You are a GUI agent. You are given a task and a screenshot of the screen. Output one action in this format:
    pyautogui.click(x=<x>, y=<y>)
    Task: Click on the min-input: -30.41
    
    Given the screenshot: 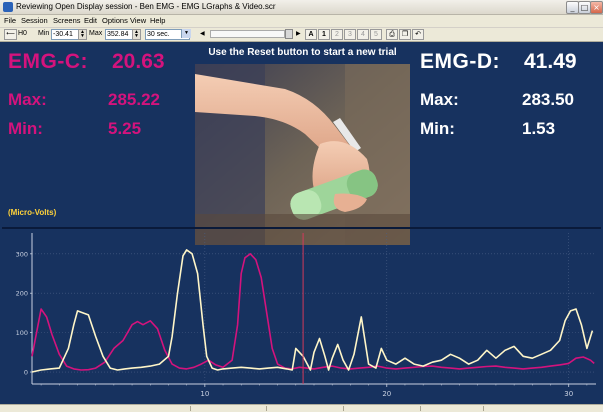 What is the action you would take?
    pyautogui.click(x=65, y=34)
    